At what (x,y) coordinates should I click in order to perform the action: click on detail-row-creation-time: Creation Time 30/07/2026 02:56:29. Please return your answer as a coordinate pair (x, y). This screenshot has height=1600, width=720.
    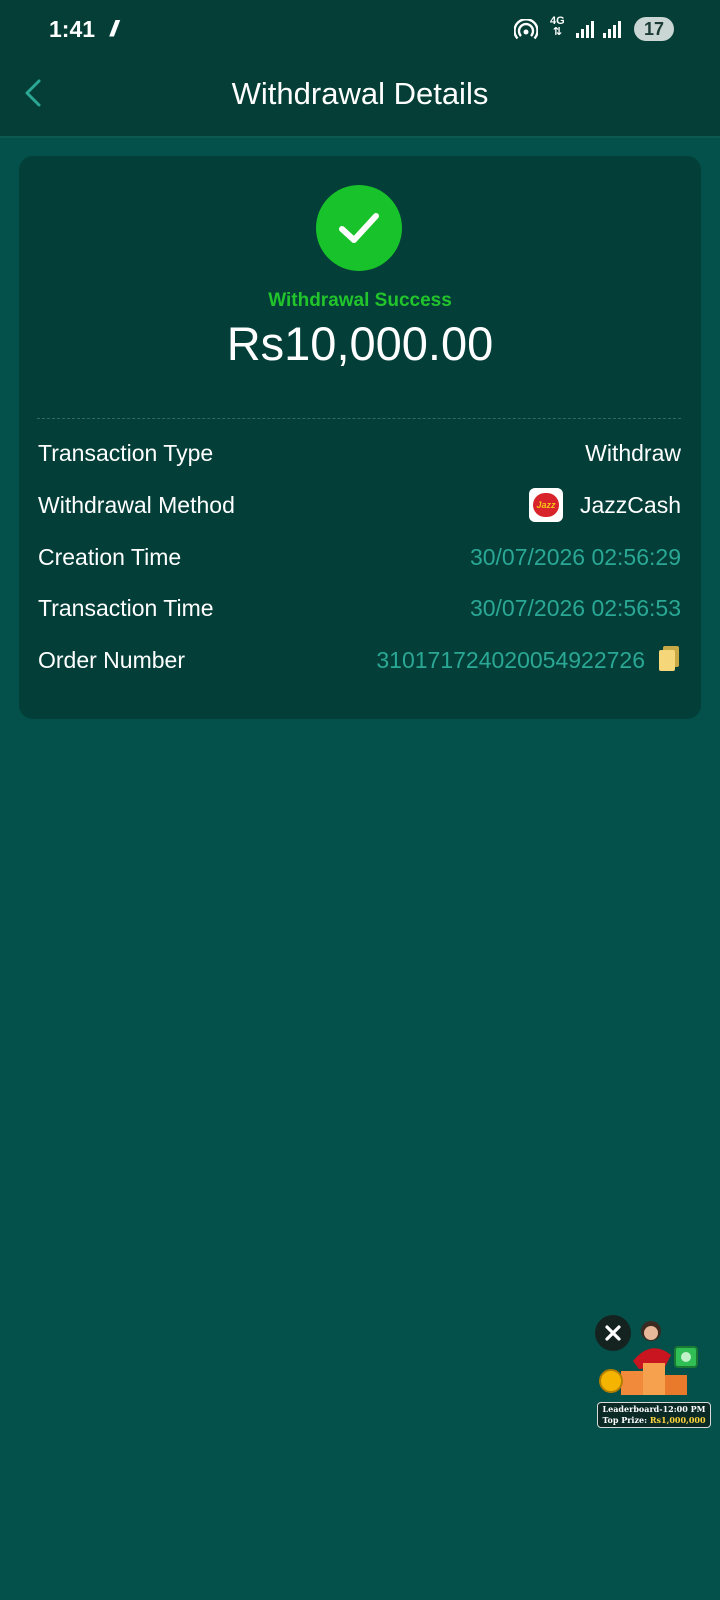
    Looking at the image, I should click on (359, 560).